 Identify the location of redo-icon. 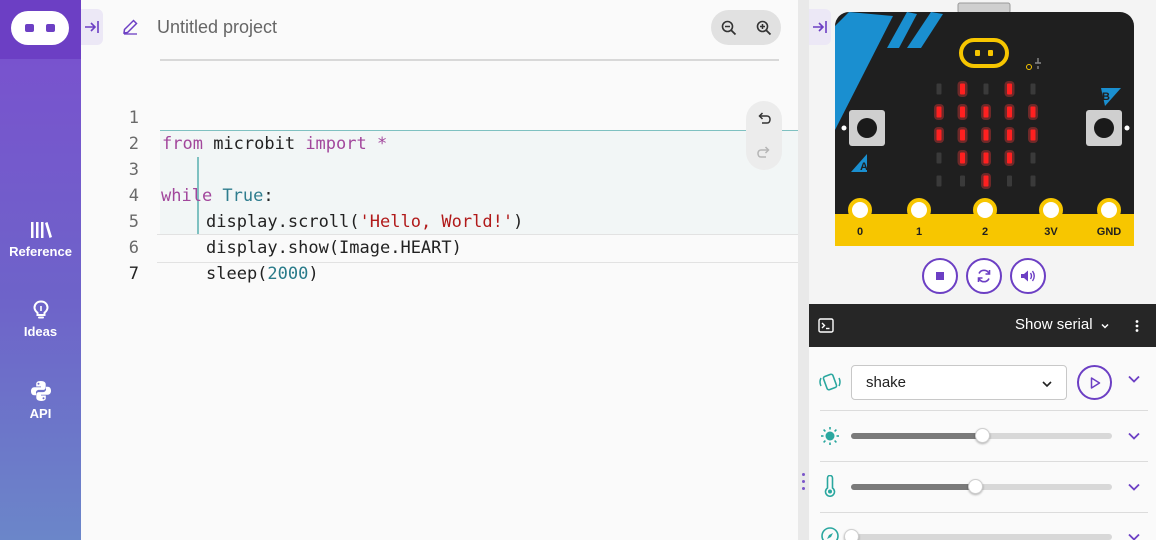
(763, 152).